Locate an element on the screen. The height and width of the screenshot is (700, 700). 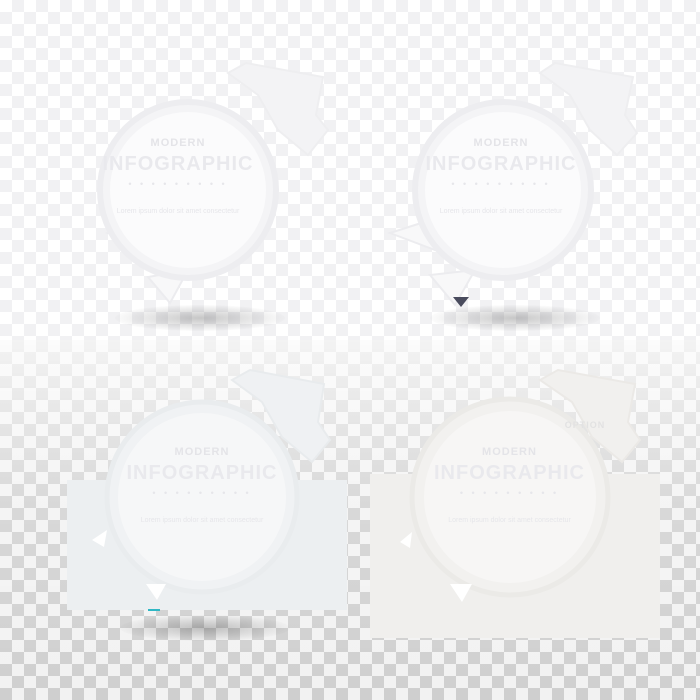
card-3-title: INFOGRAPHIC is located at coordinates (202, 473).